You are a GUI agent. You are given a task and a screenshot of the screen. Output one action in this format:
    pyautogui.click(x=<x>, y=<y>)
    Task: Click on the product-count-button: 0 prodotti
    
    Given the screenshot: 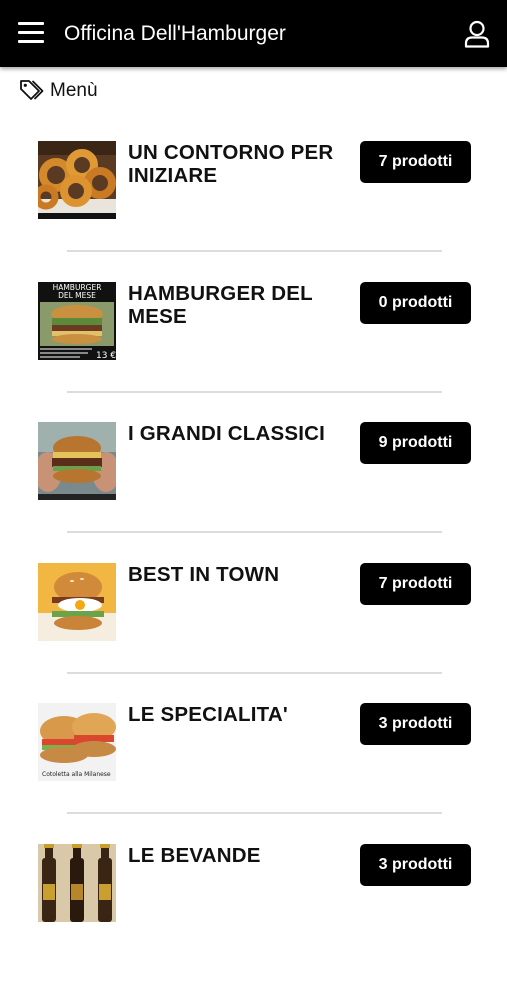 What is the action you would take?
    pyautogui.click(x=415, y=303)
    